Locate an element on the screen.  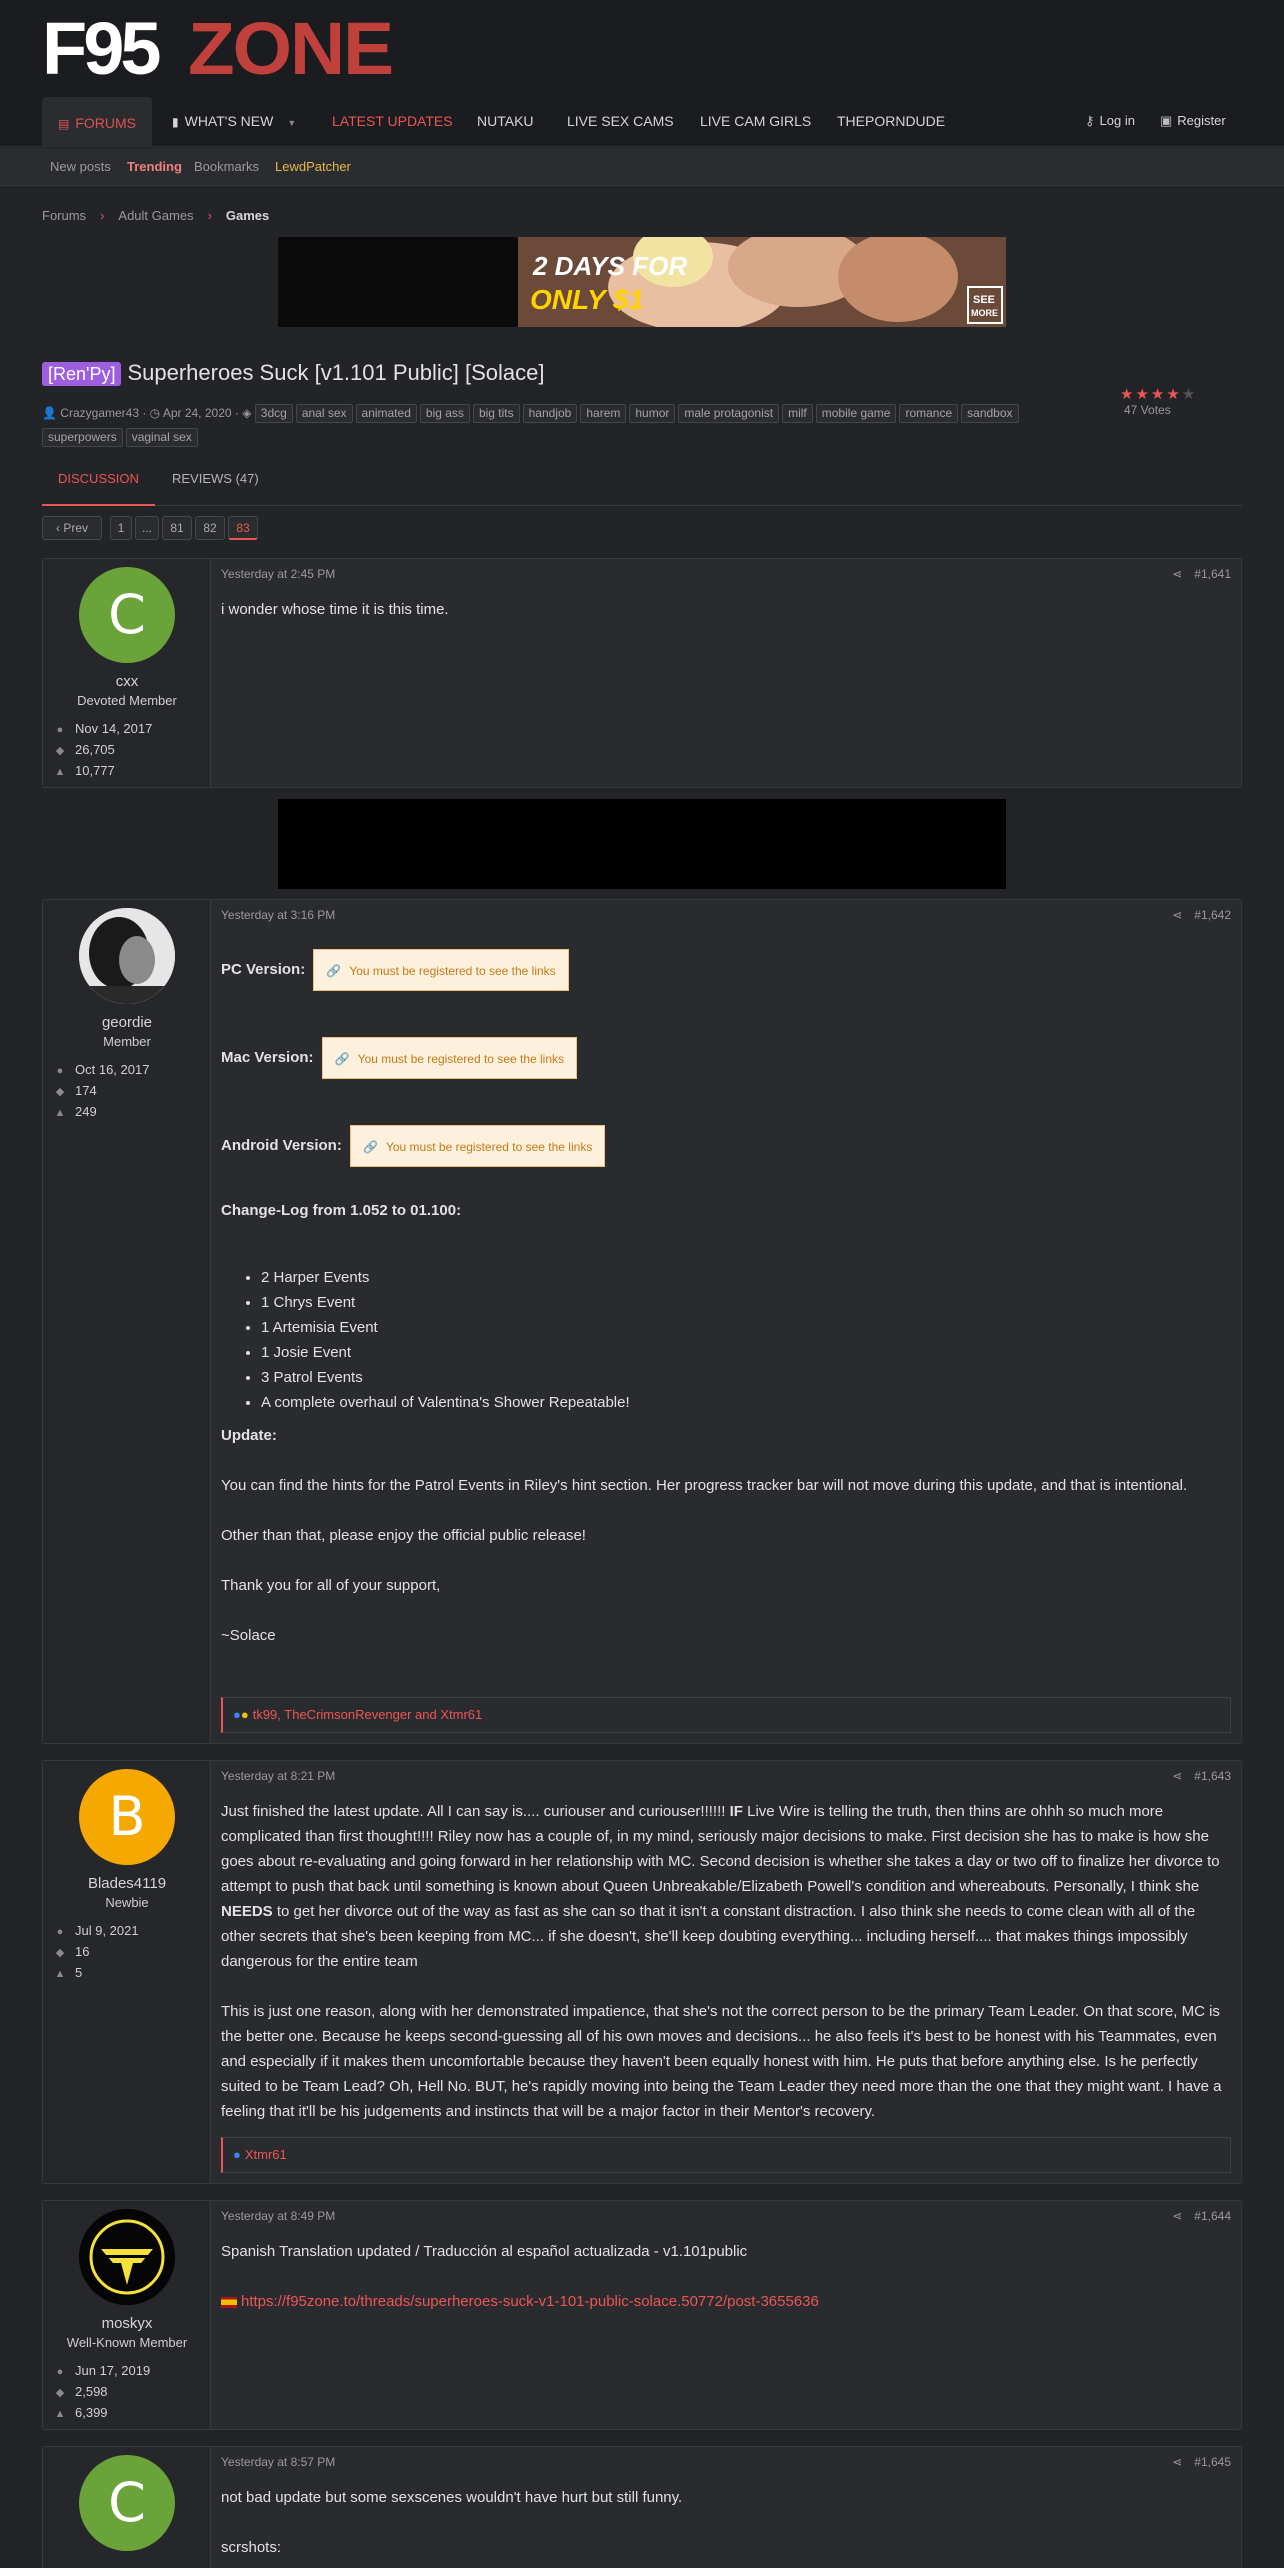
tag: superpowers is located at coordinates (82, 437).